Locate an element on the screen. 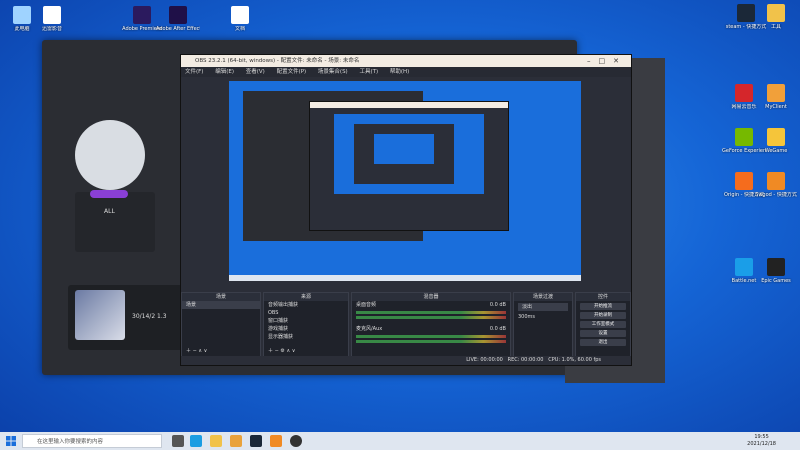 This screenshot has height=450, width=800. desktop-icon-label: 文档 is located at coordinates (239, 29).